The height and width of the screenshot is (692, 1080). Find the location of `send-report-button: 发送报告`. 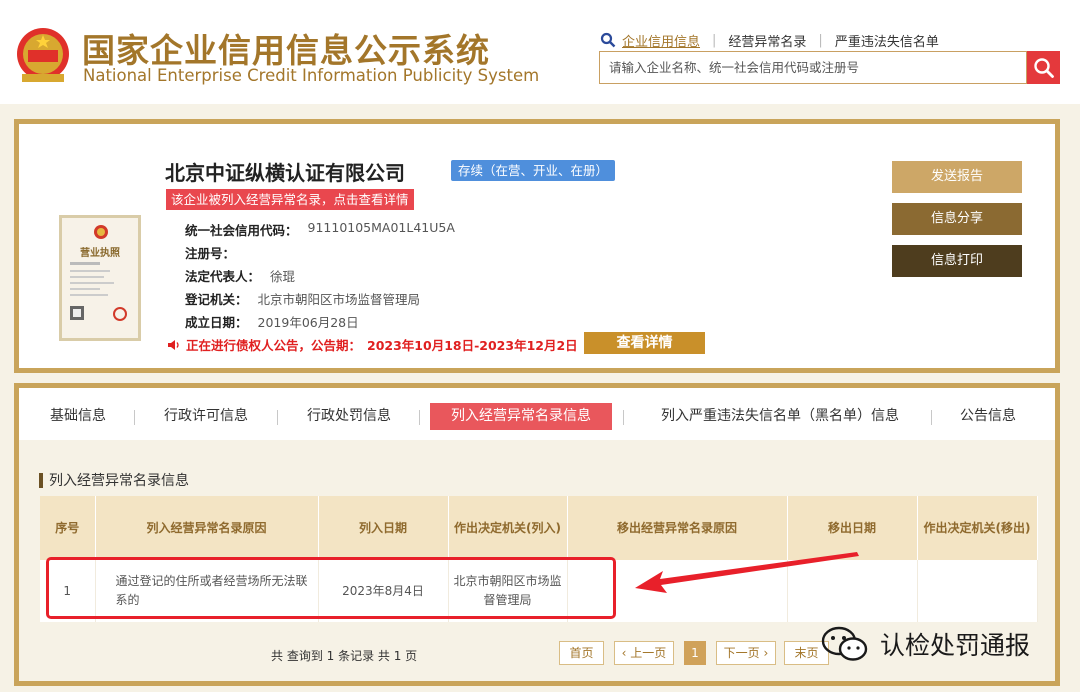

send-report-button: 发送报告 is located at coordinates (957, 177).